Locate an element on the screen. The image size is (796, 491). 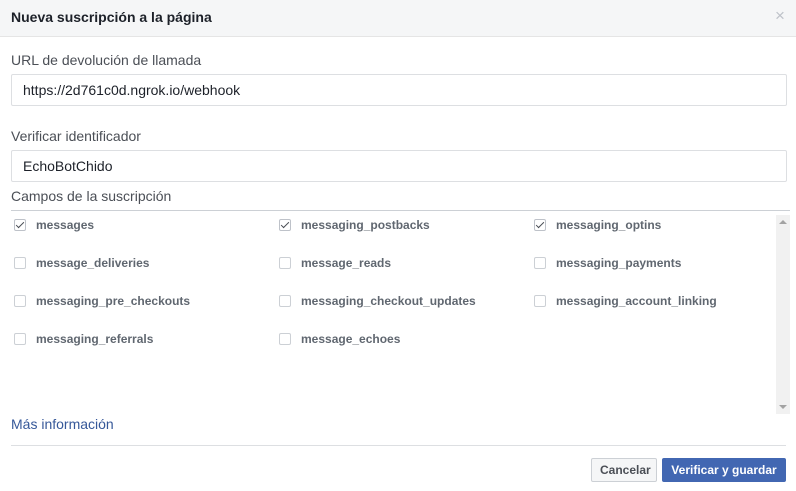
dialog-header: Nueva suscripción a la página × is located at coordinates (398, 18).